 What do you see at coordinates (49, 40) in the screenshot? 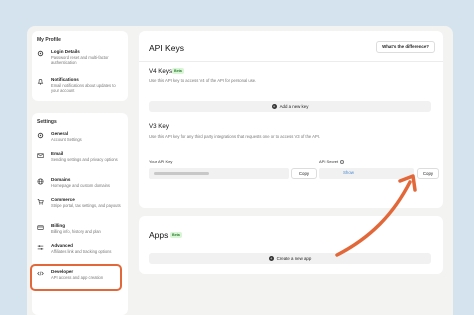
I see `profile-section-title: My Profile` at bounding box center [49, 40].